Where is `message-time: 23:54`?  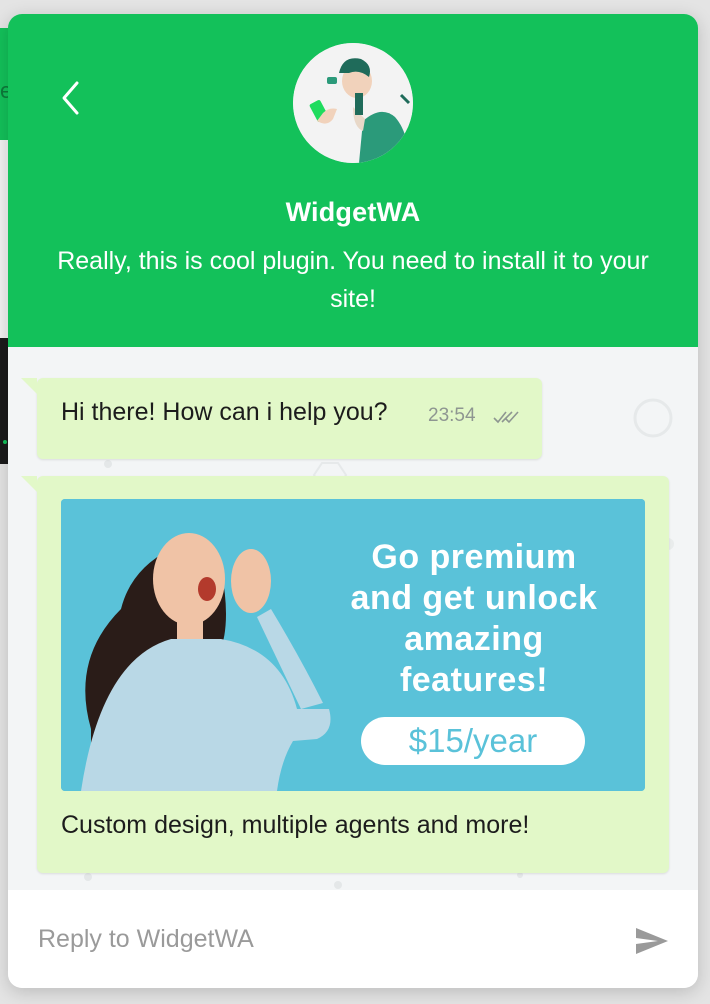
message-time: 23:54 is located at coordinates (452, 415).